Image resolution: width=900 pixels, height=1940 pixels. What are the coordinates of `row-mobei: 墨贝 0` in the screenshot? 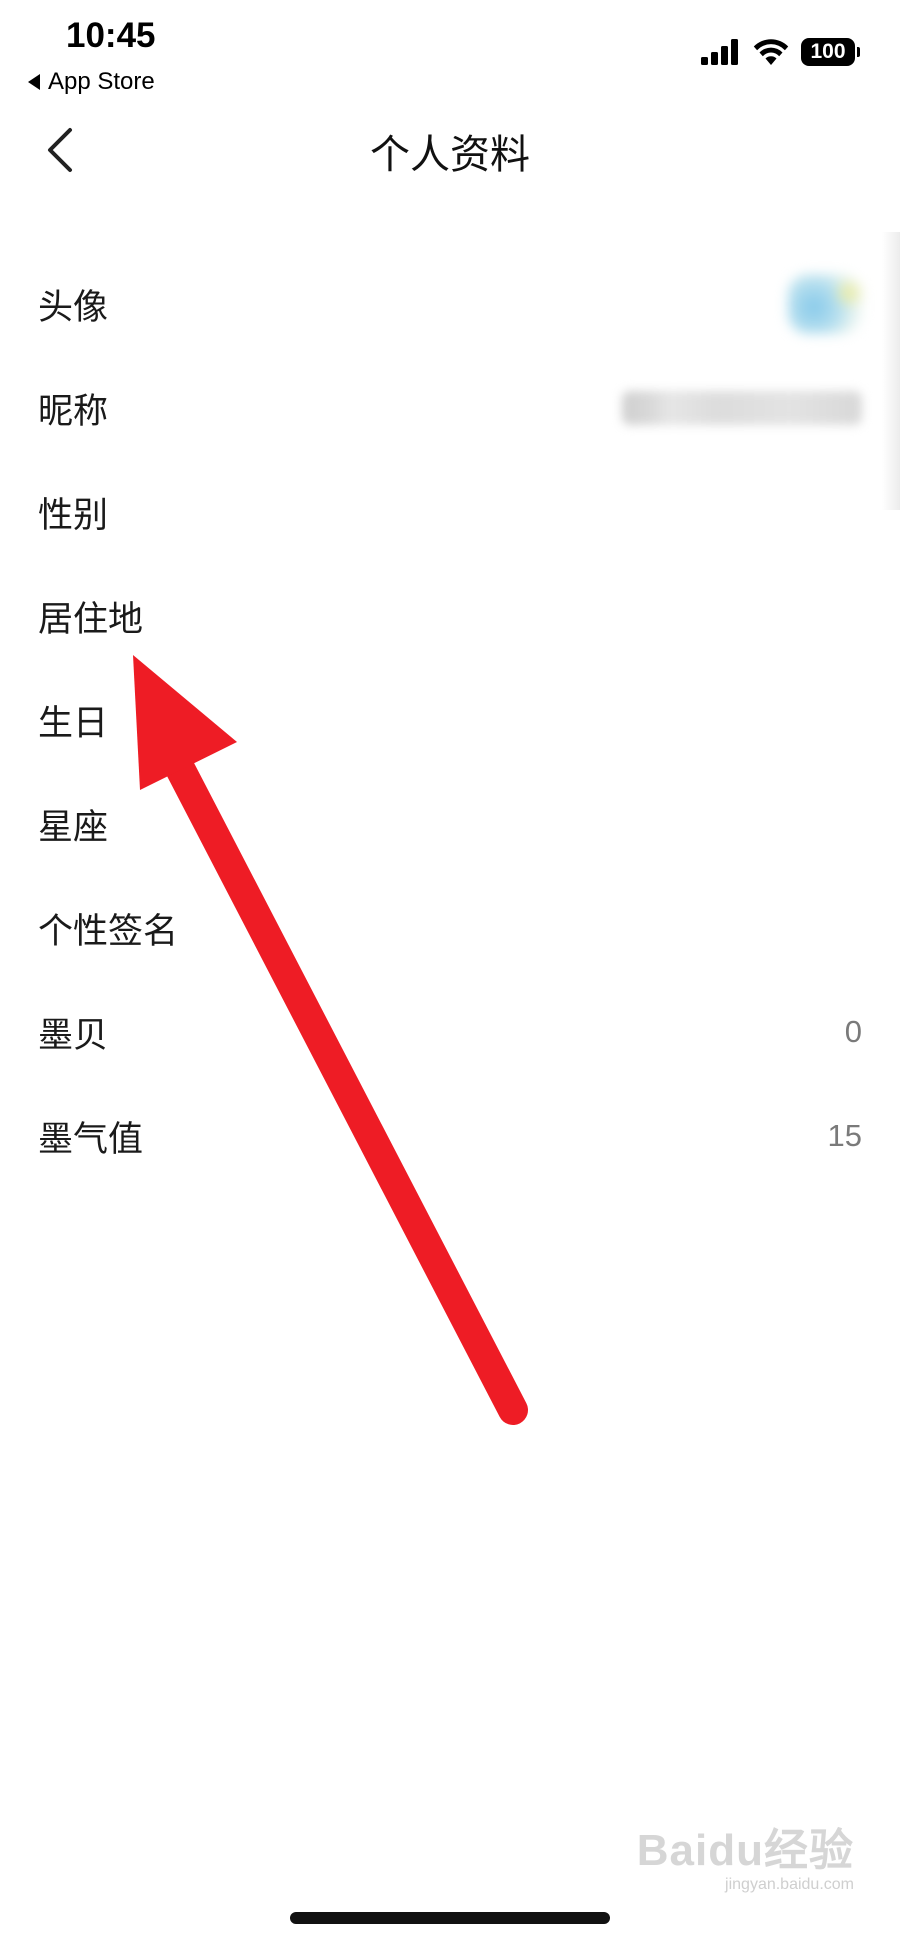 It's located at (450, 1032).